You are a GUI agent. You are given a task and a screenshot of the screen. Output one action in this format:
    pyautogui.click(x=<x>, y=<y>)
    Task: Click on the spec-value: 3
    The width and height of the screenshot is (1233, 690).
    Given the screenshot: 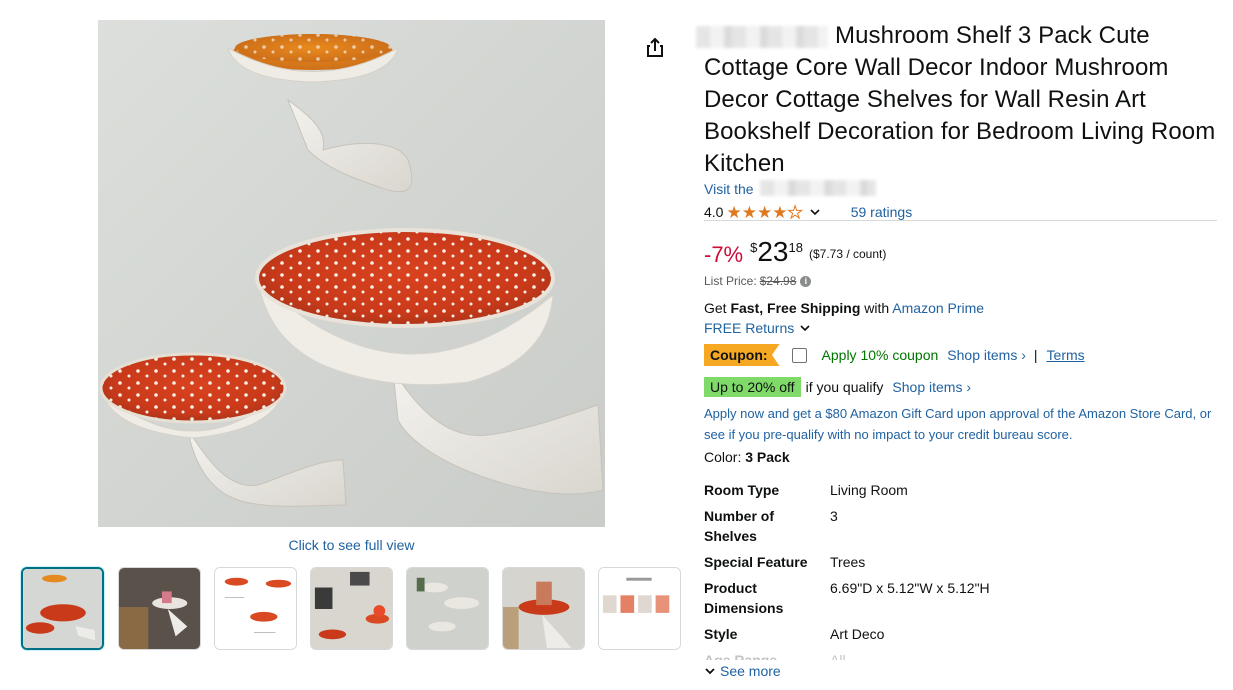 What is the action you would take?
    pyautogui.click(x=834, y=516)
    